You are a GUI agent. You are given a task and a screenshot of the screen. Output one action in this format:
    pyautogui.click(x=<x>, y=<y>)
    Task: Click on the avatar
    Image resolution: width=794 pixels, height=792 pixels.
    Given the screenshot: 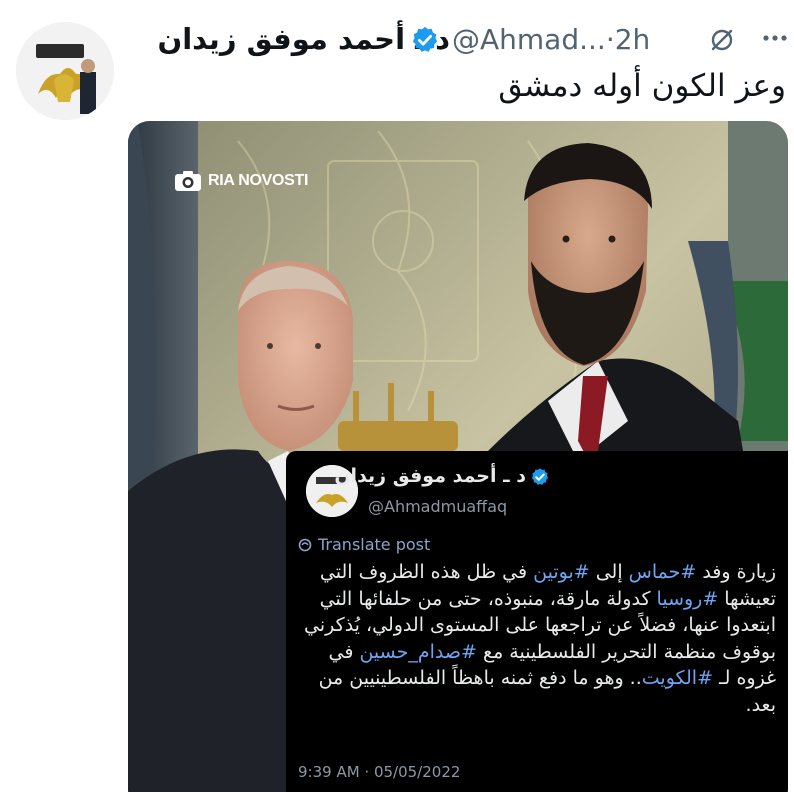 What is the action you would take?
    pyautogui.click(x=65, y=71)
    